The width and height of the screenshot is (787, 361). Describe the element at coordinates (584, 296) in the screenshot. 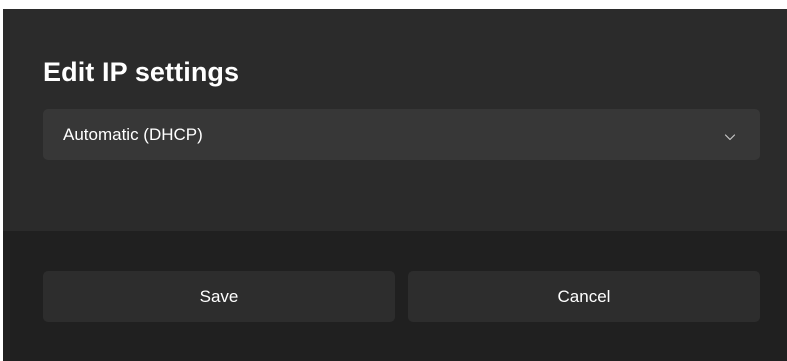

I see `cancel-button: Cancel` at that location.